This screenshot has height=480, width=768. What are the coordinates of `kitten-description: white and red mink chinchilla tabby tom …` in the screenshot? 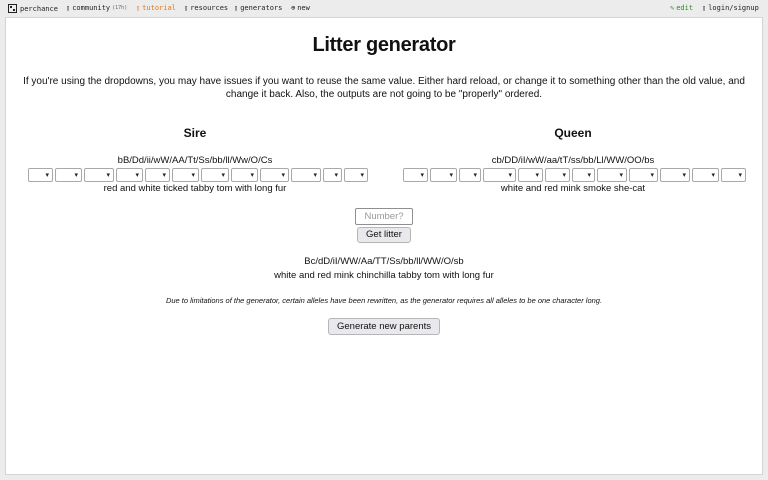 It's located at (384, 275).